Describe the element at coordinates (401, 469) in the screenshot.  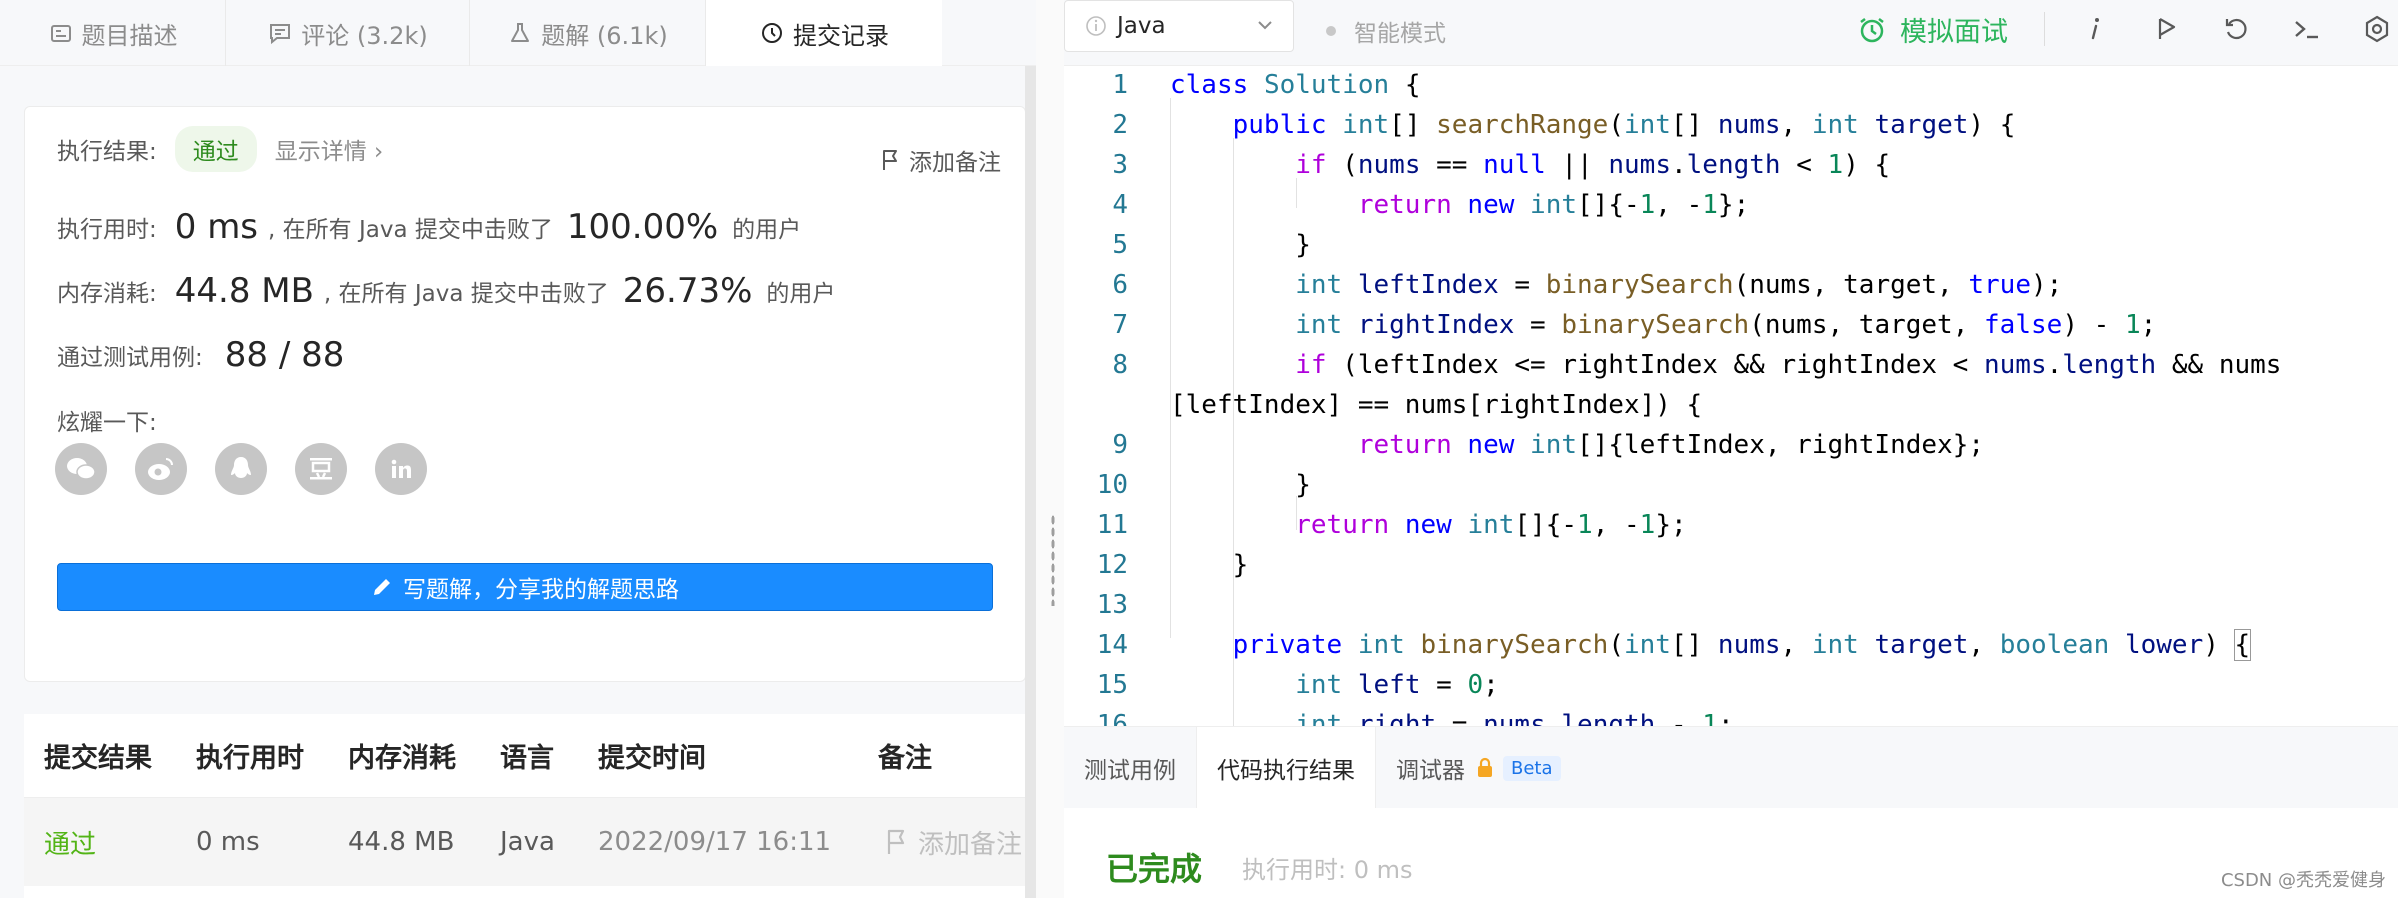
I see `linkedin-icon` at that location.